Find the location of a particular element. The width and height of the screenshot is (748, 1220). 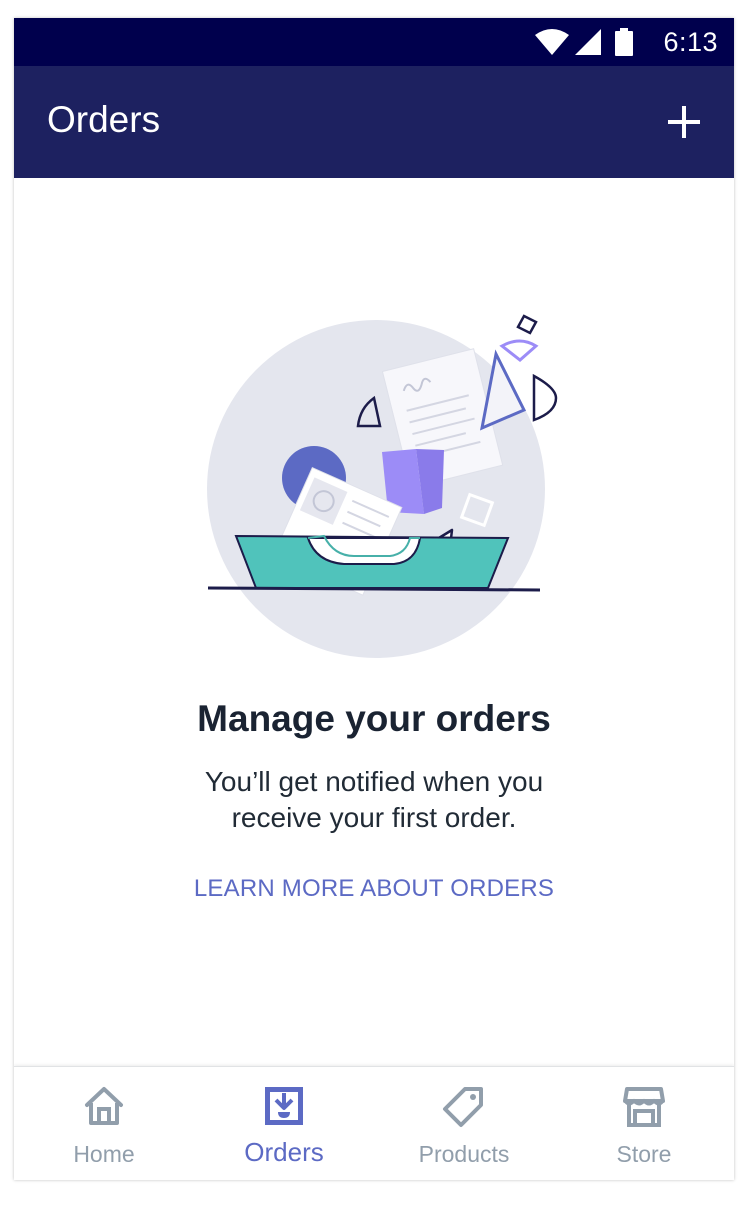

nav-item-products: Products is located at coordinates (464, 1123).